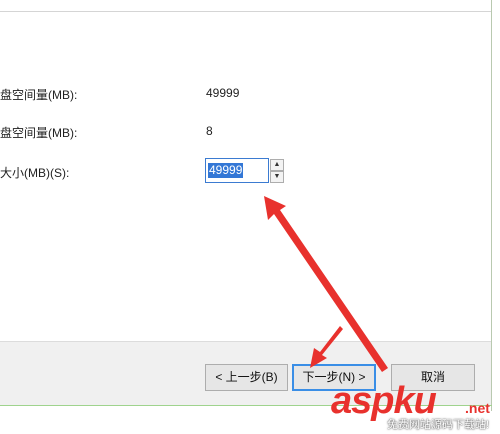 The height and width of the screenshot is (434, 500). What do you see at coordinates (209, 131) in the screenshot?
I see `min-disk-space-value: 8` at bounding box center [209, 131].